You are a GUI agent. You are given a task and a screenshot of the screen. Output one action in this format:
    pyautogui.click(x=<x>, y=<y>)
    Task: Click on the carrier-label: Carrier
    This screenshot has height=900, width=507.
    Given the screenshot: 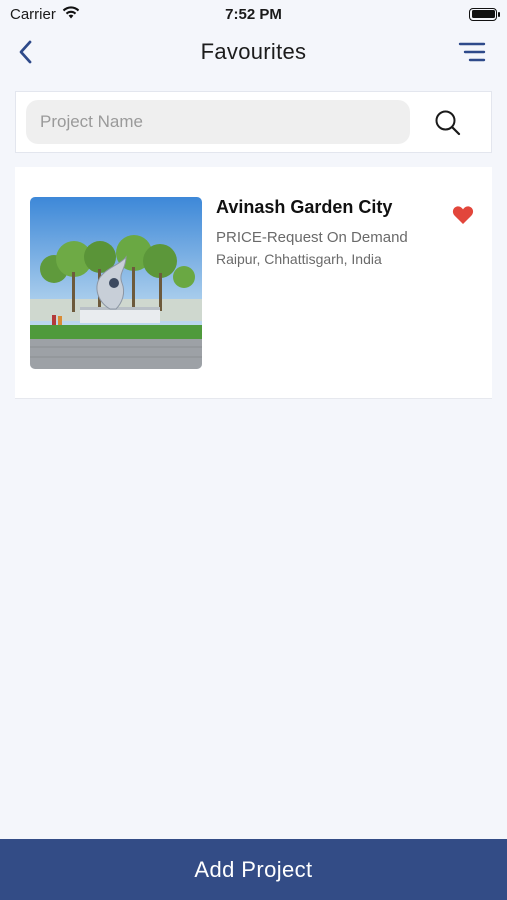 What is the action you would take?
    pyautogui.click(x=33, y=14)
    